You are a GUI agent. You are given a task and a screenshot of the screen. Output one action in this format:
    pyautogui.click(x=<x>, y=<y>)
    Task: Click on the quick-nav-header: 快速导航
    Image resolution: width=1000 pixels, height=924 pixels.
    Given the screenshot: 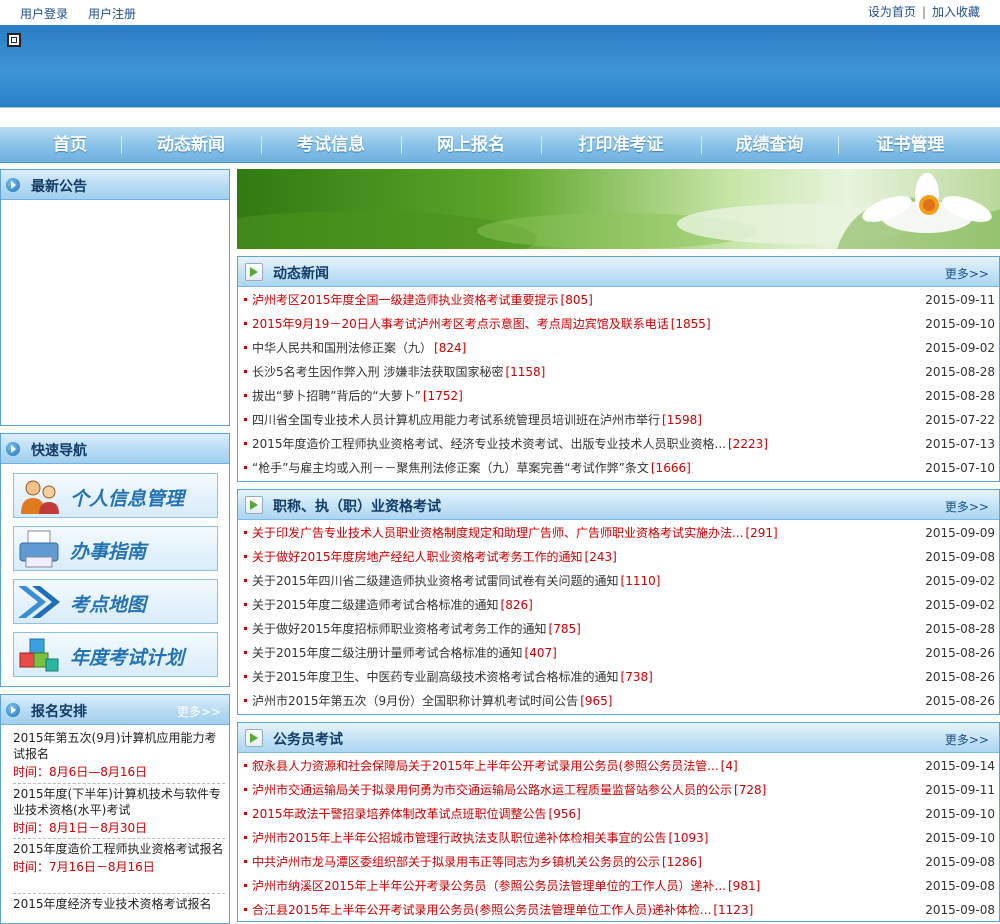 What is the action you would take?
    pyautogui.click(x=115, y=449)
    